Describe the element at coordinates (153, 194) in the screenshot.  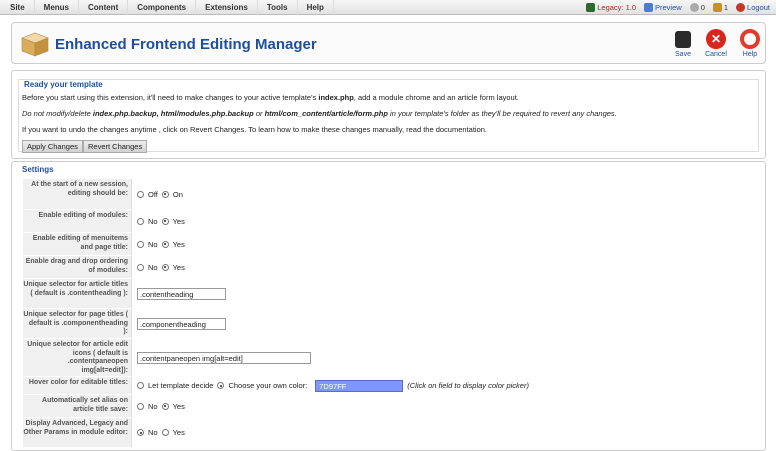
I see `option-label: Off` at that location.